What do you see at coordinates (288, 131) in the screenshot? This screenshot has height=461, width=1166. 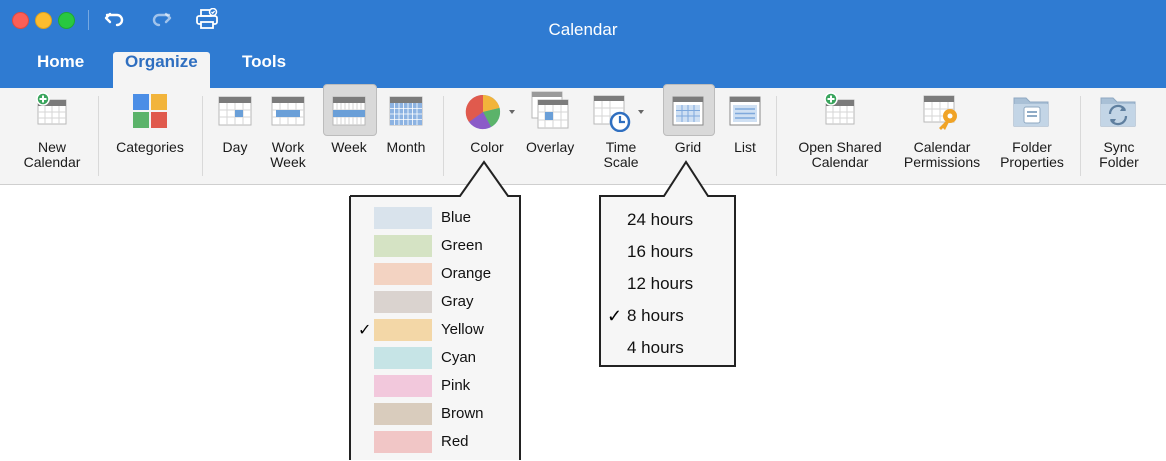 I see `work-week-view-button: Work Week` at bounding box center [288, 131].